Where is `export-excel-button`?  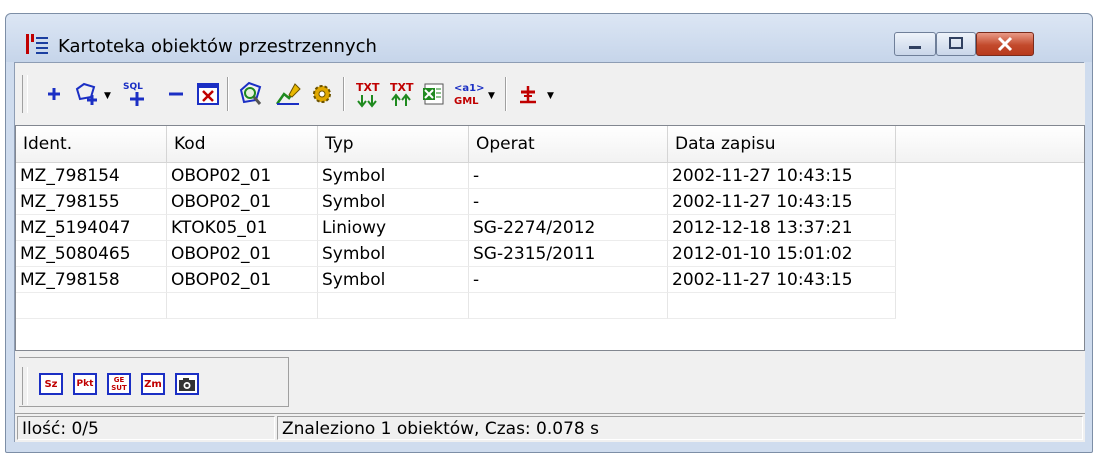
export-excel-button is located at coordinates (434, 94).